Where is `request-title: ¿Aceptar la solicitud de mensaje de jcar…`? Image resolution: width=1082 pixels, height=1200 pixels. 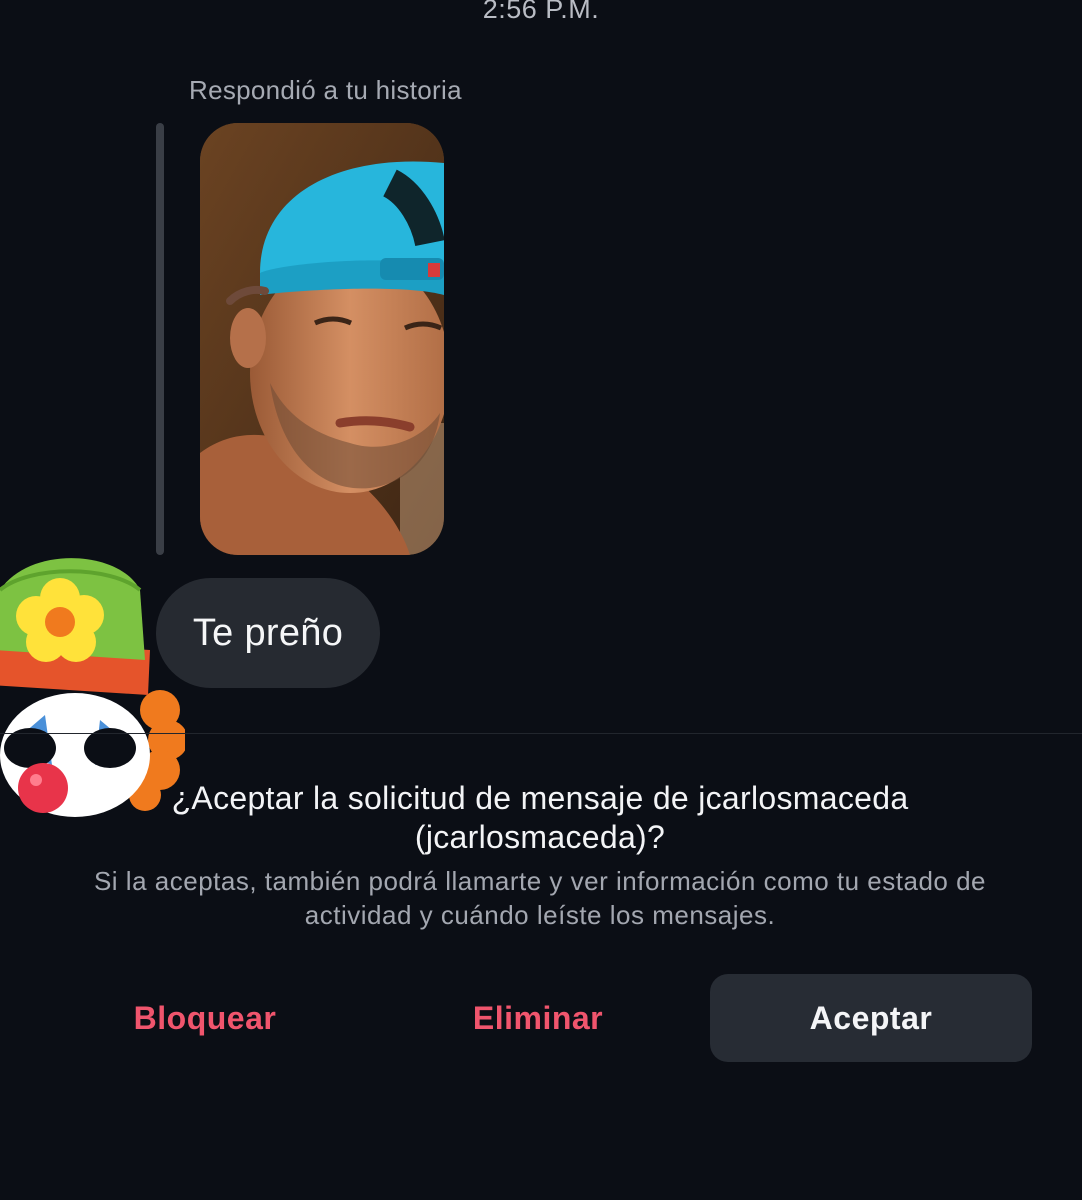 request-title: ¿Aceptar la solicitud de mensaje de jcar… is located at coordinates (540, 817).